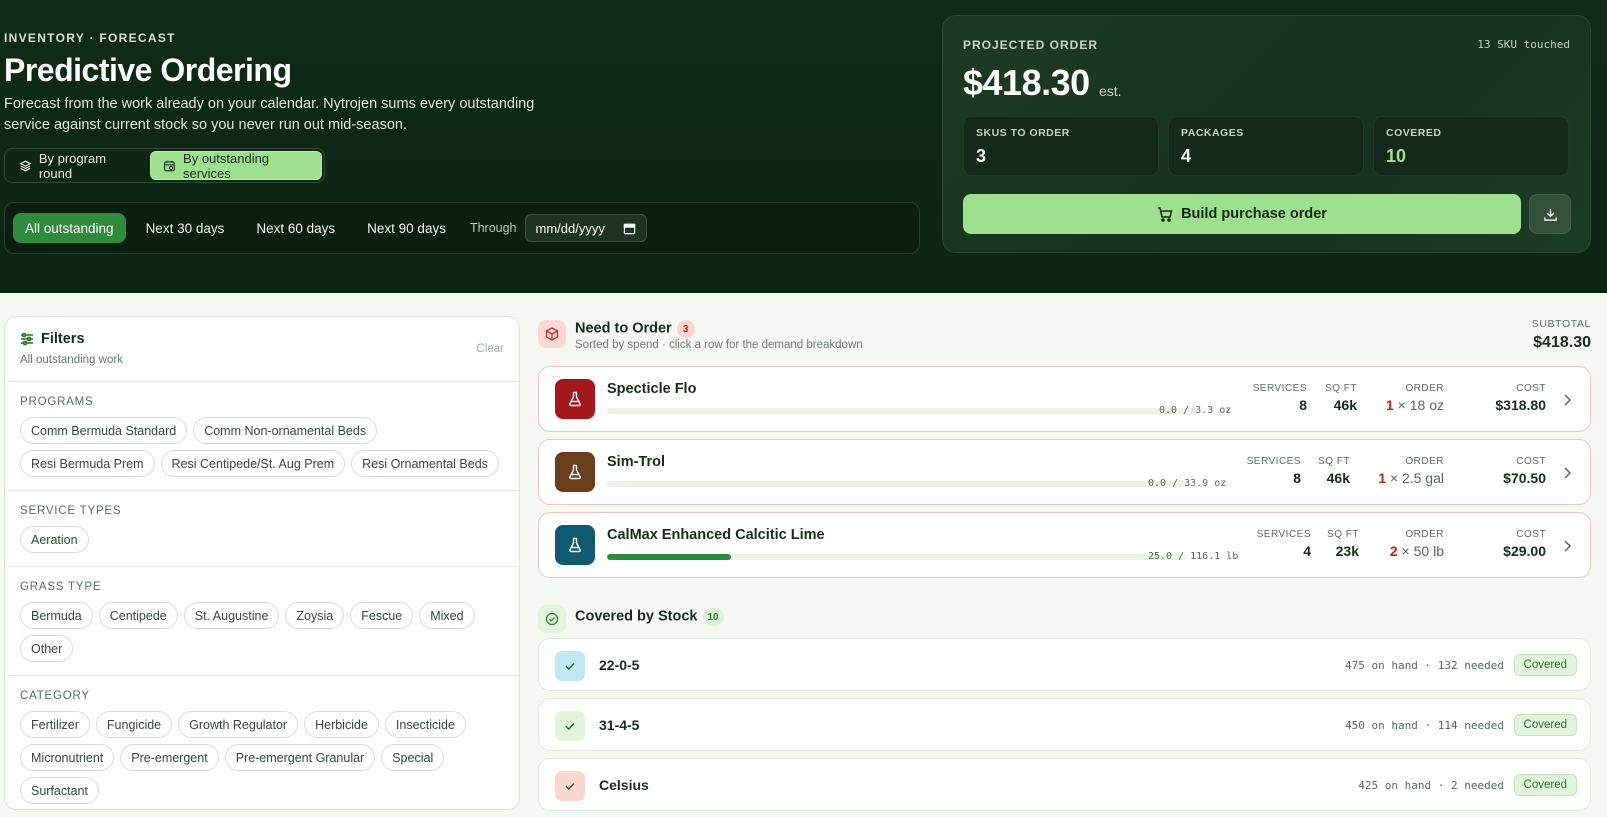 The width and height of the screenshot is (1607, 817). What do you see at coordinates (1061, 146) in the screenshot?
I see `stat-skus-to-order: SKUS TO ORDER 3` at bounding box center [1061, 146].